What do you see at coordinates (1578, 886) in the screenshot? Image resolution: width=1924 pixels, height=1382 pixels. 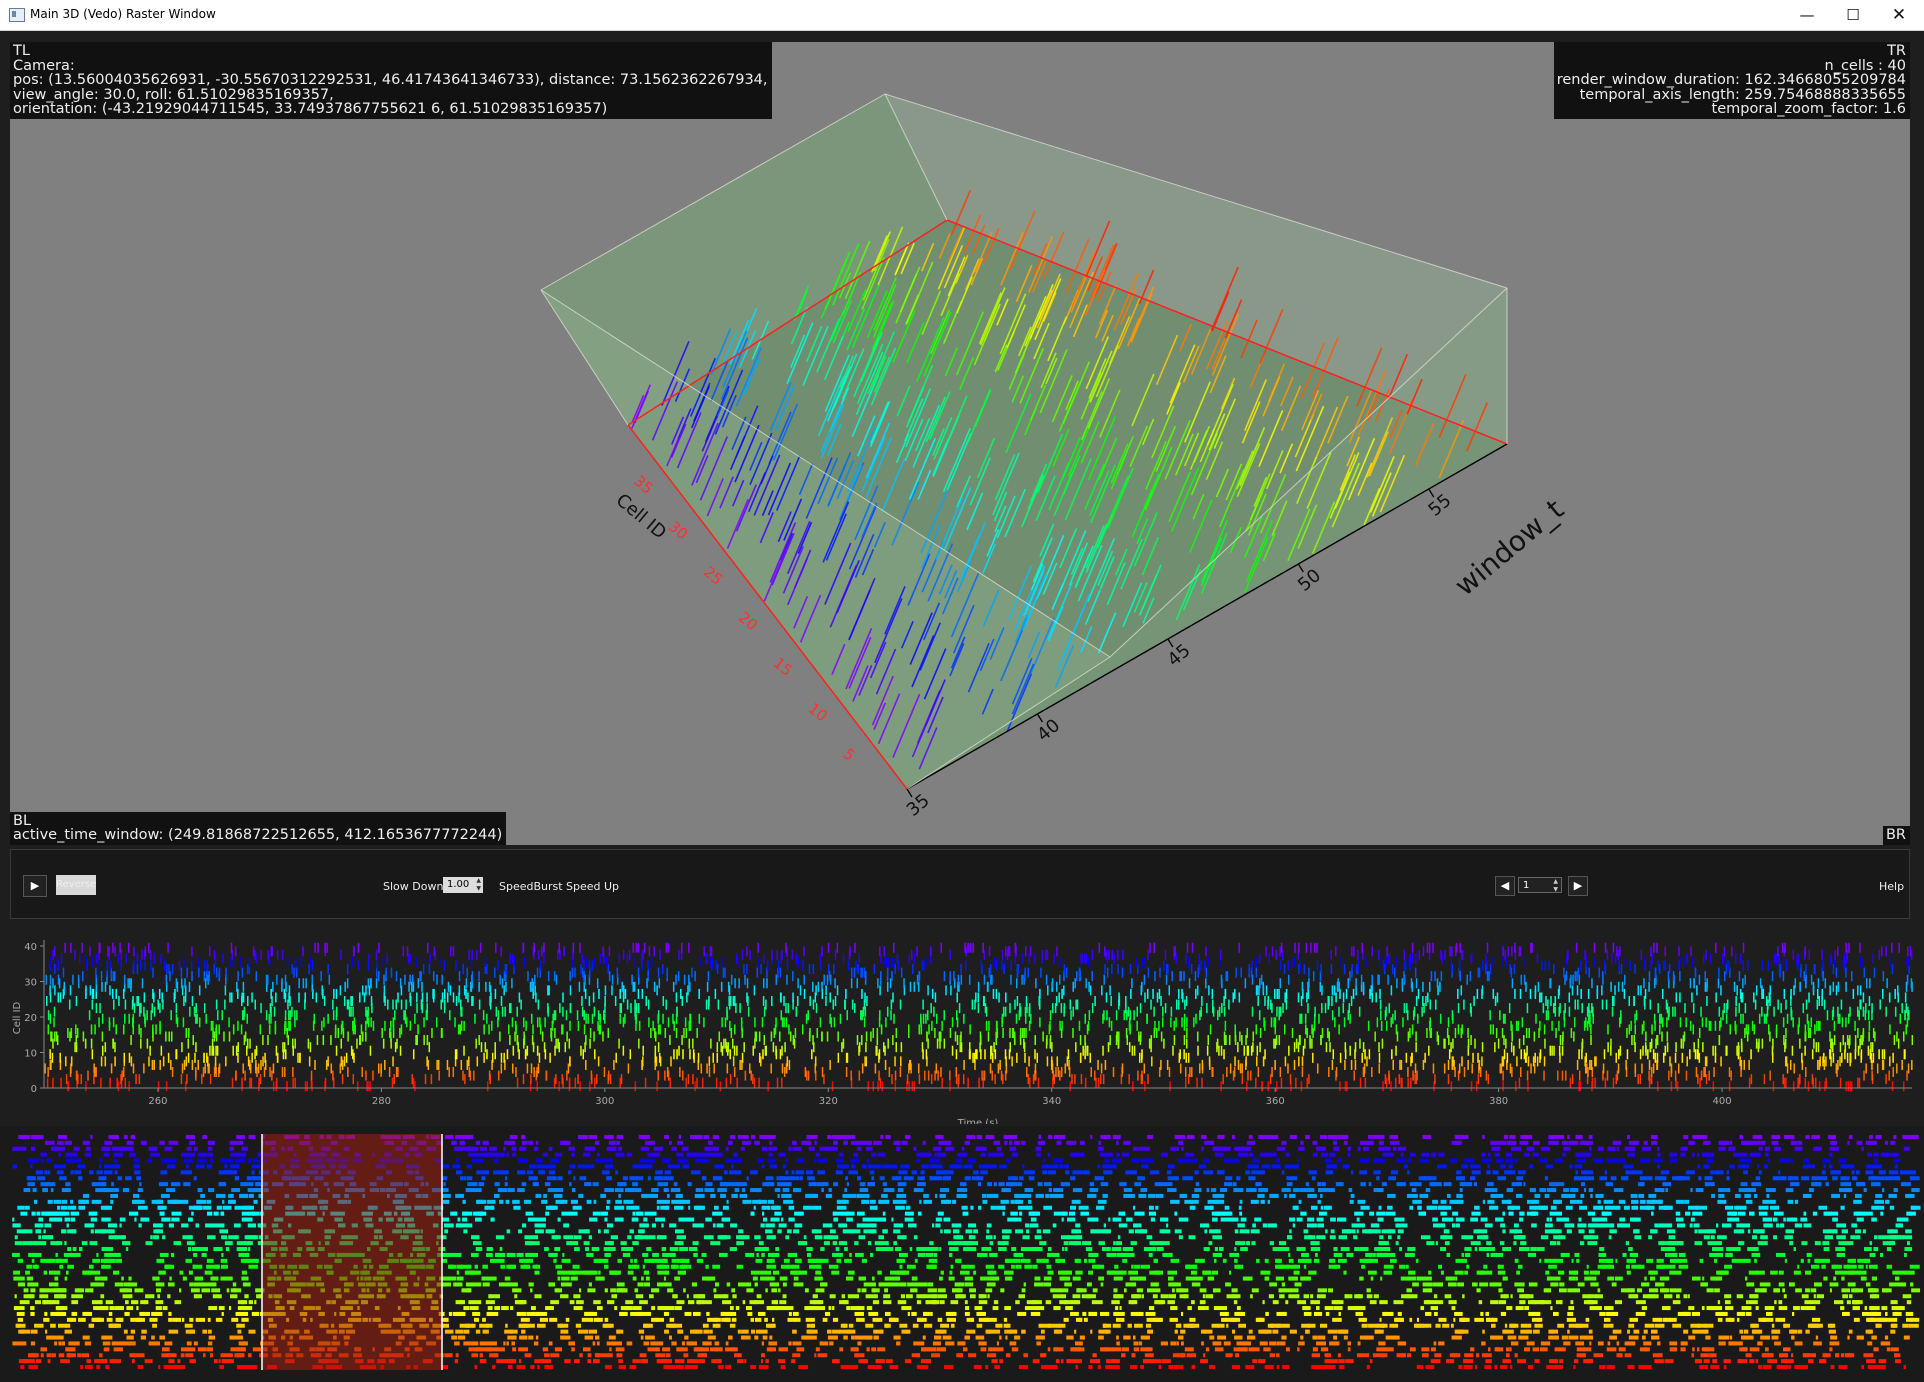 I see `step-forward-button: ▶` at bounding box center [1578, 886].